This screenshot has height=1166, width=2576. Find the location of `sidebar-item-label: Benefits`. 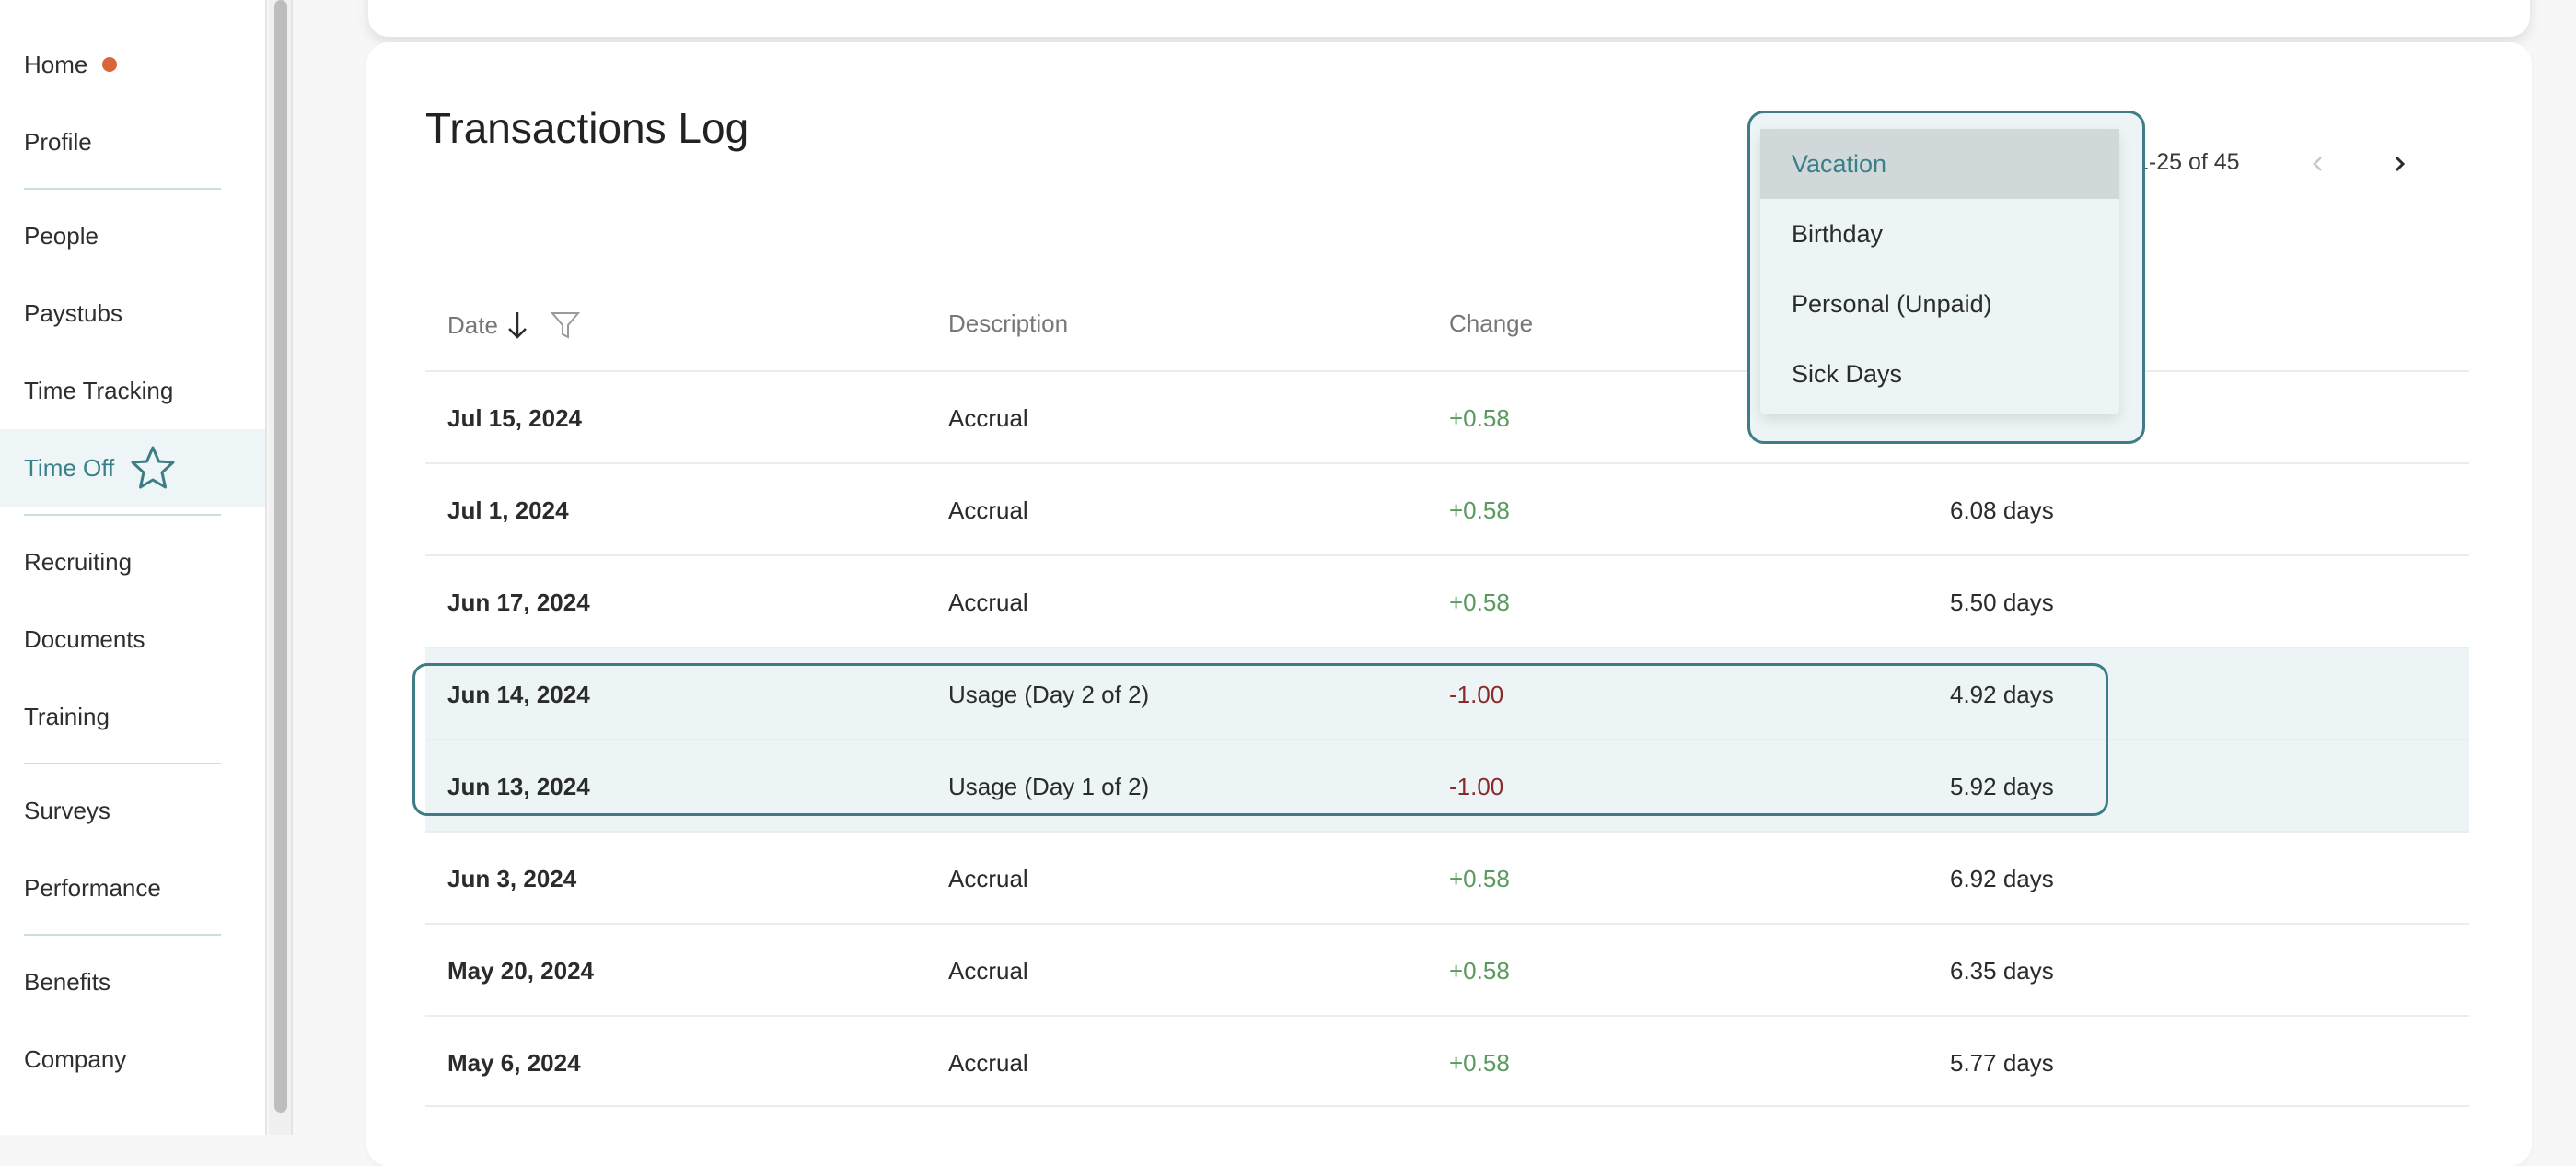

sidebar-item-label: Benefits is located at coordinates (67, 981).